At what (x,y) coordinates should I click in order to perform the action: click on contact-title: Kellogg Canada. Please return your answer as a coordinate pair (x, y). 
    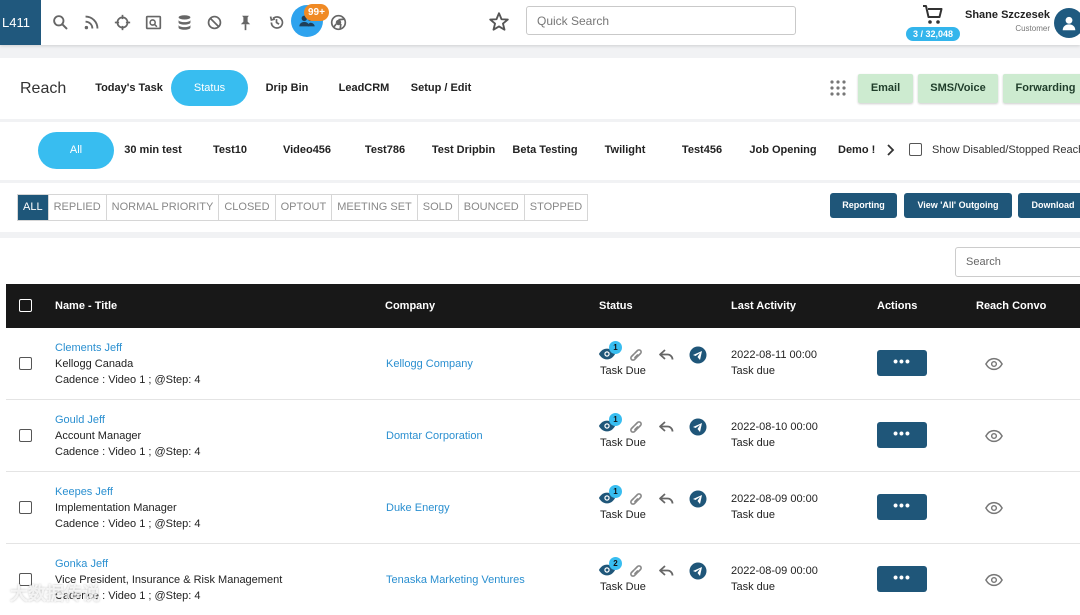
    Looking at the image, I should click on (94, 364).